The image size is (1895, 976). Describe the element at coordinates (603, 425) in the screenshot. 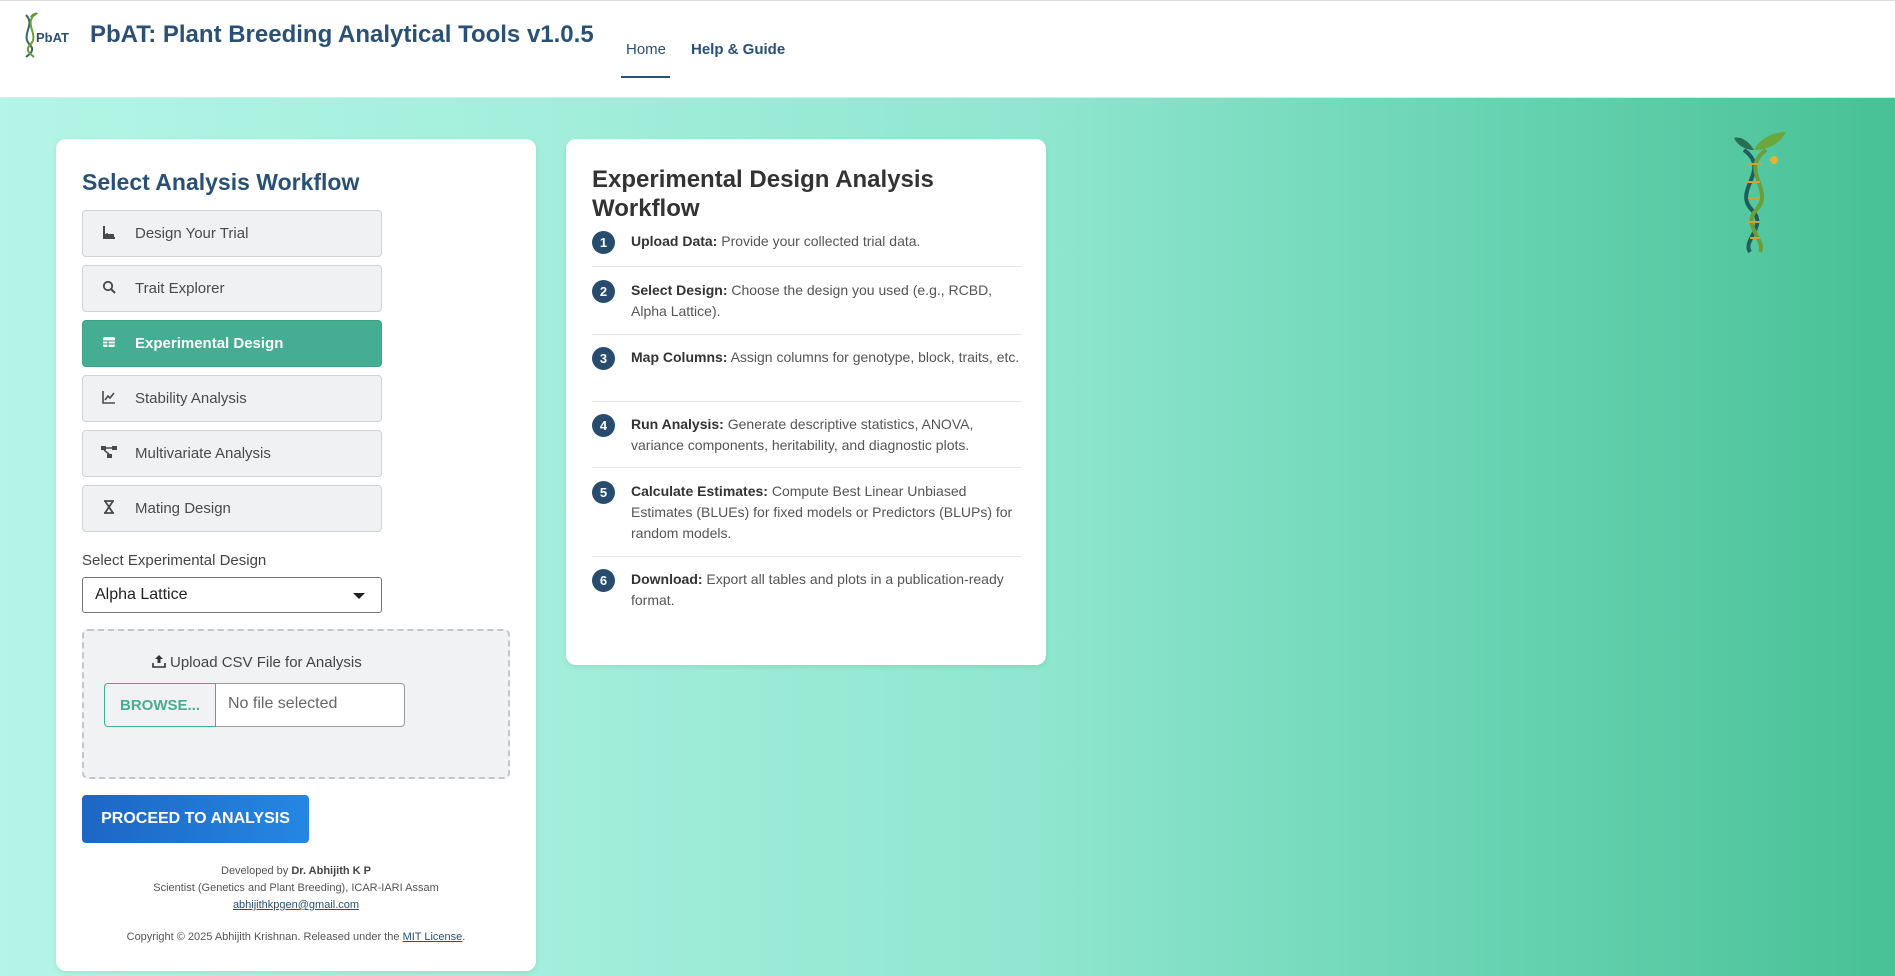

I see `step-number-badge: 4` at that location.